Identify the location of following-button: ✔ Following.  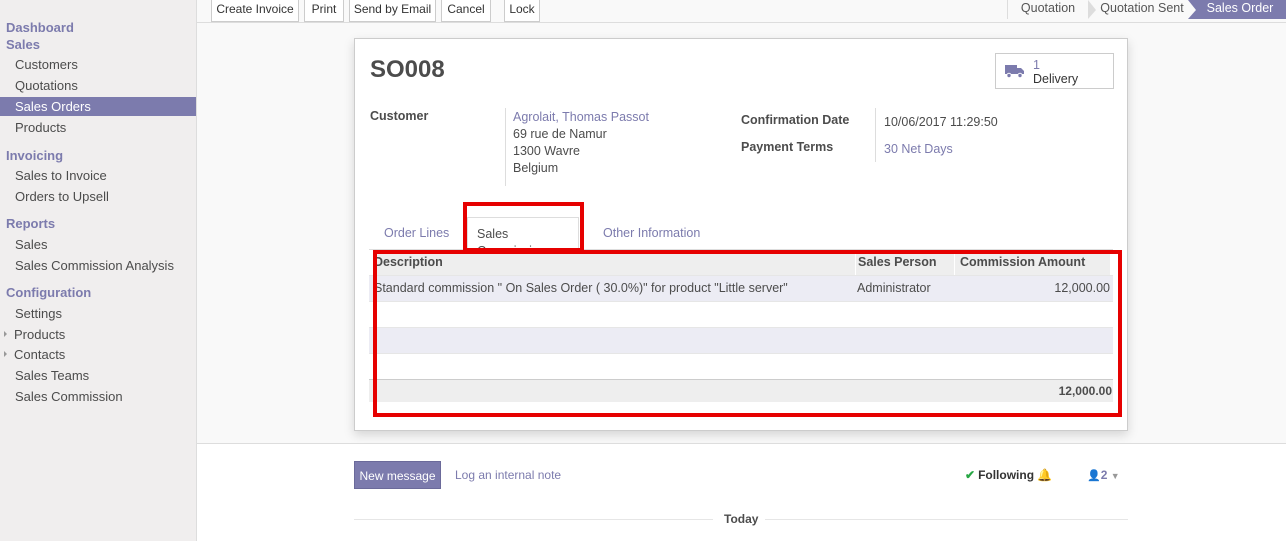
(999, 475).